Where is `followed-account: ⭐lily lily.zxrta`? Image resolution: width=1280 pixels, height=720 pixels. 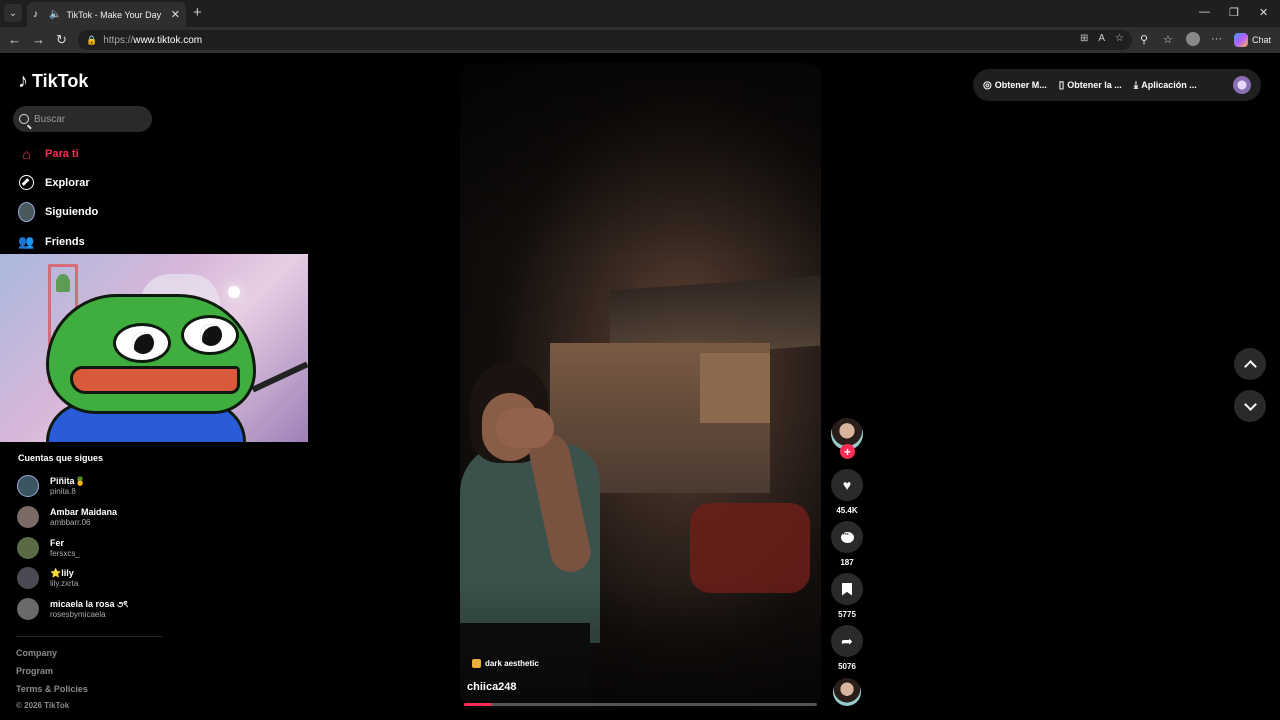
followed-account: ⭐lily lily.zxrta is located at coordinates (47, 578).